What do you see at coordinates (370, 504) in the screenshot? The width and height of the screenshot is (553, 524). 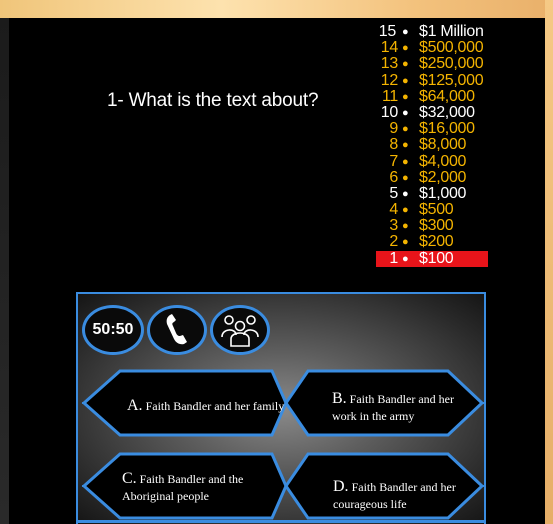 I see `answer-d-text-line2: courageous life` at bounding box center [370, 504].